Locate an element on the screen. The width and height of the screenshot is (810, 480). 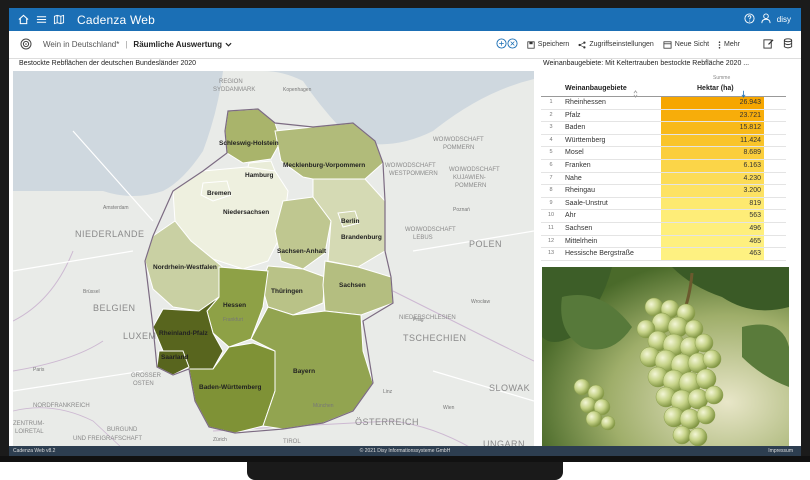
label-kopenhagen: Kopenhagen is located at coordinates (297, 90).